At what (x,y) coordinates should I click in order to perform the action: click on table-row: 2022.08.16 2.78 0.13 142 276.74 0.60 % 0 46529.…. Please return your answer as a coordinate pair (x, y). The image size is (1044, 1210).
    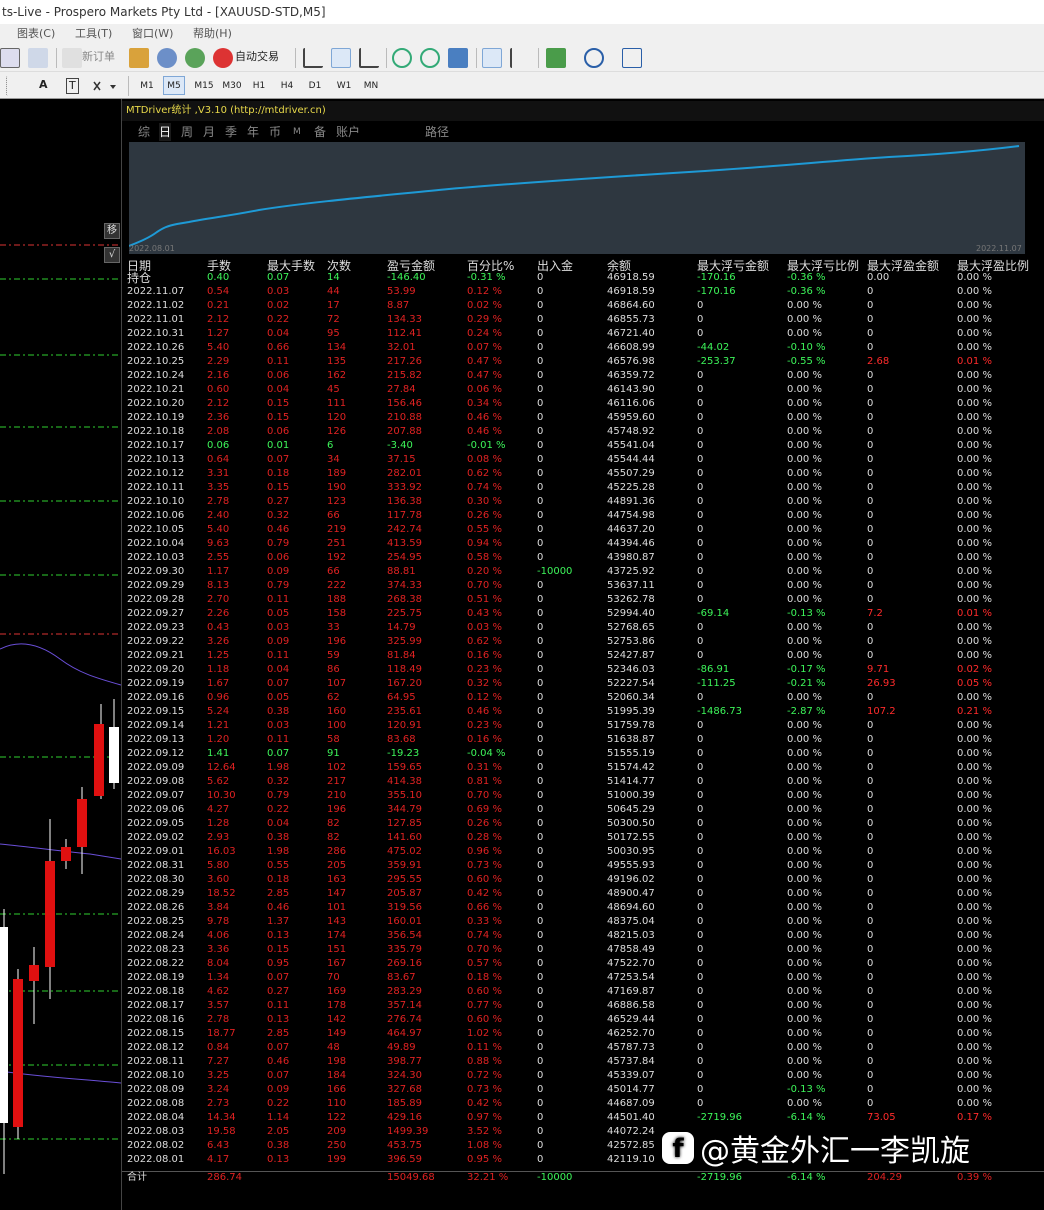
    Looking at the image, I should click on (583, 1020).